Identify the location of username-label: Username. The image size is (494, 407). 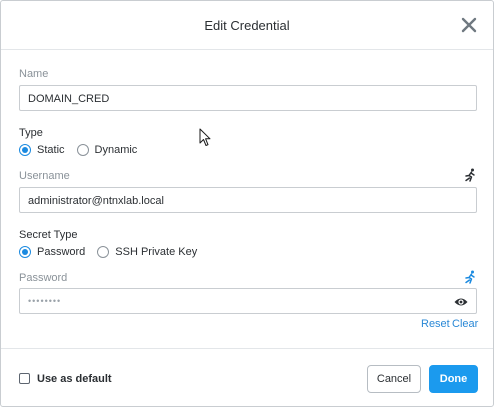
(44, 176).